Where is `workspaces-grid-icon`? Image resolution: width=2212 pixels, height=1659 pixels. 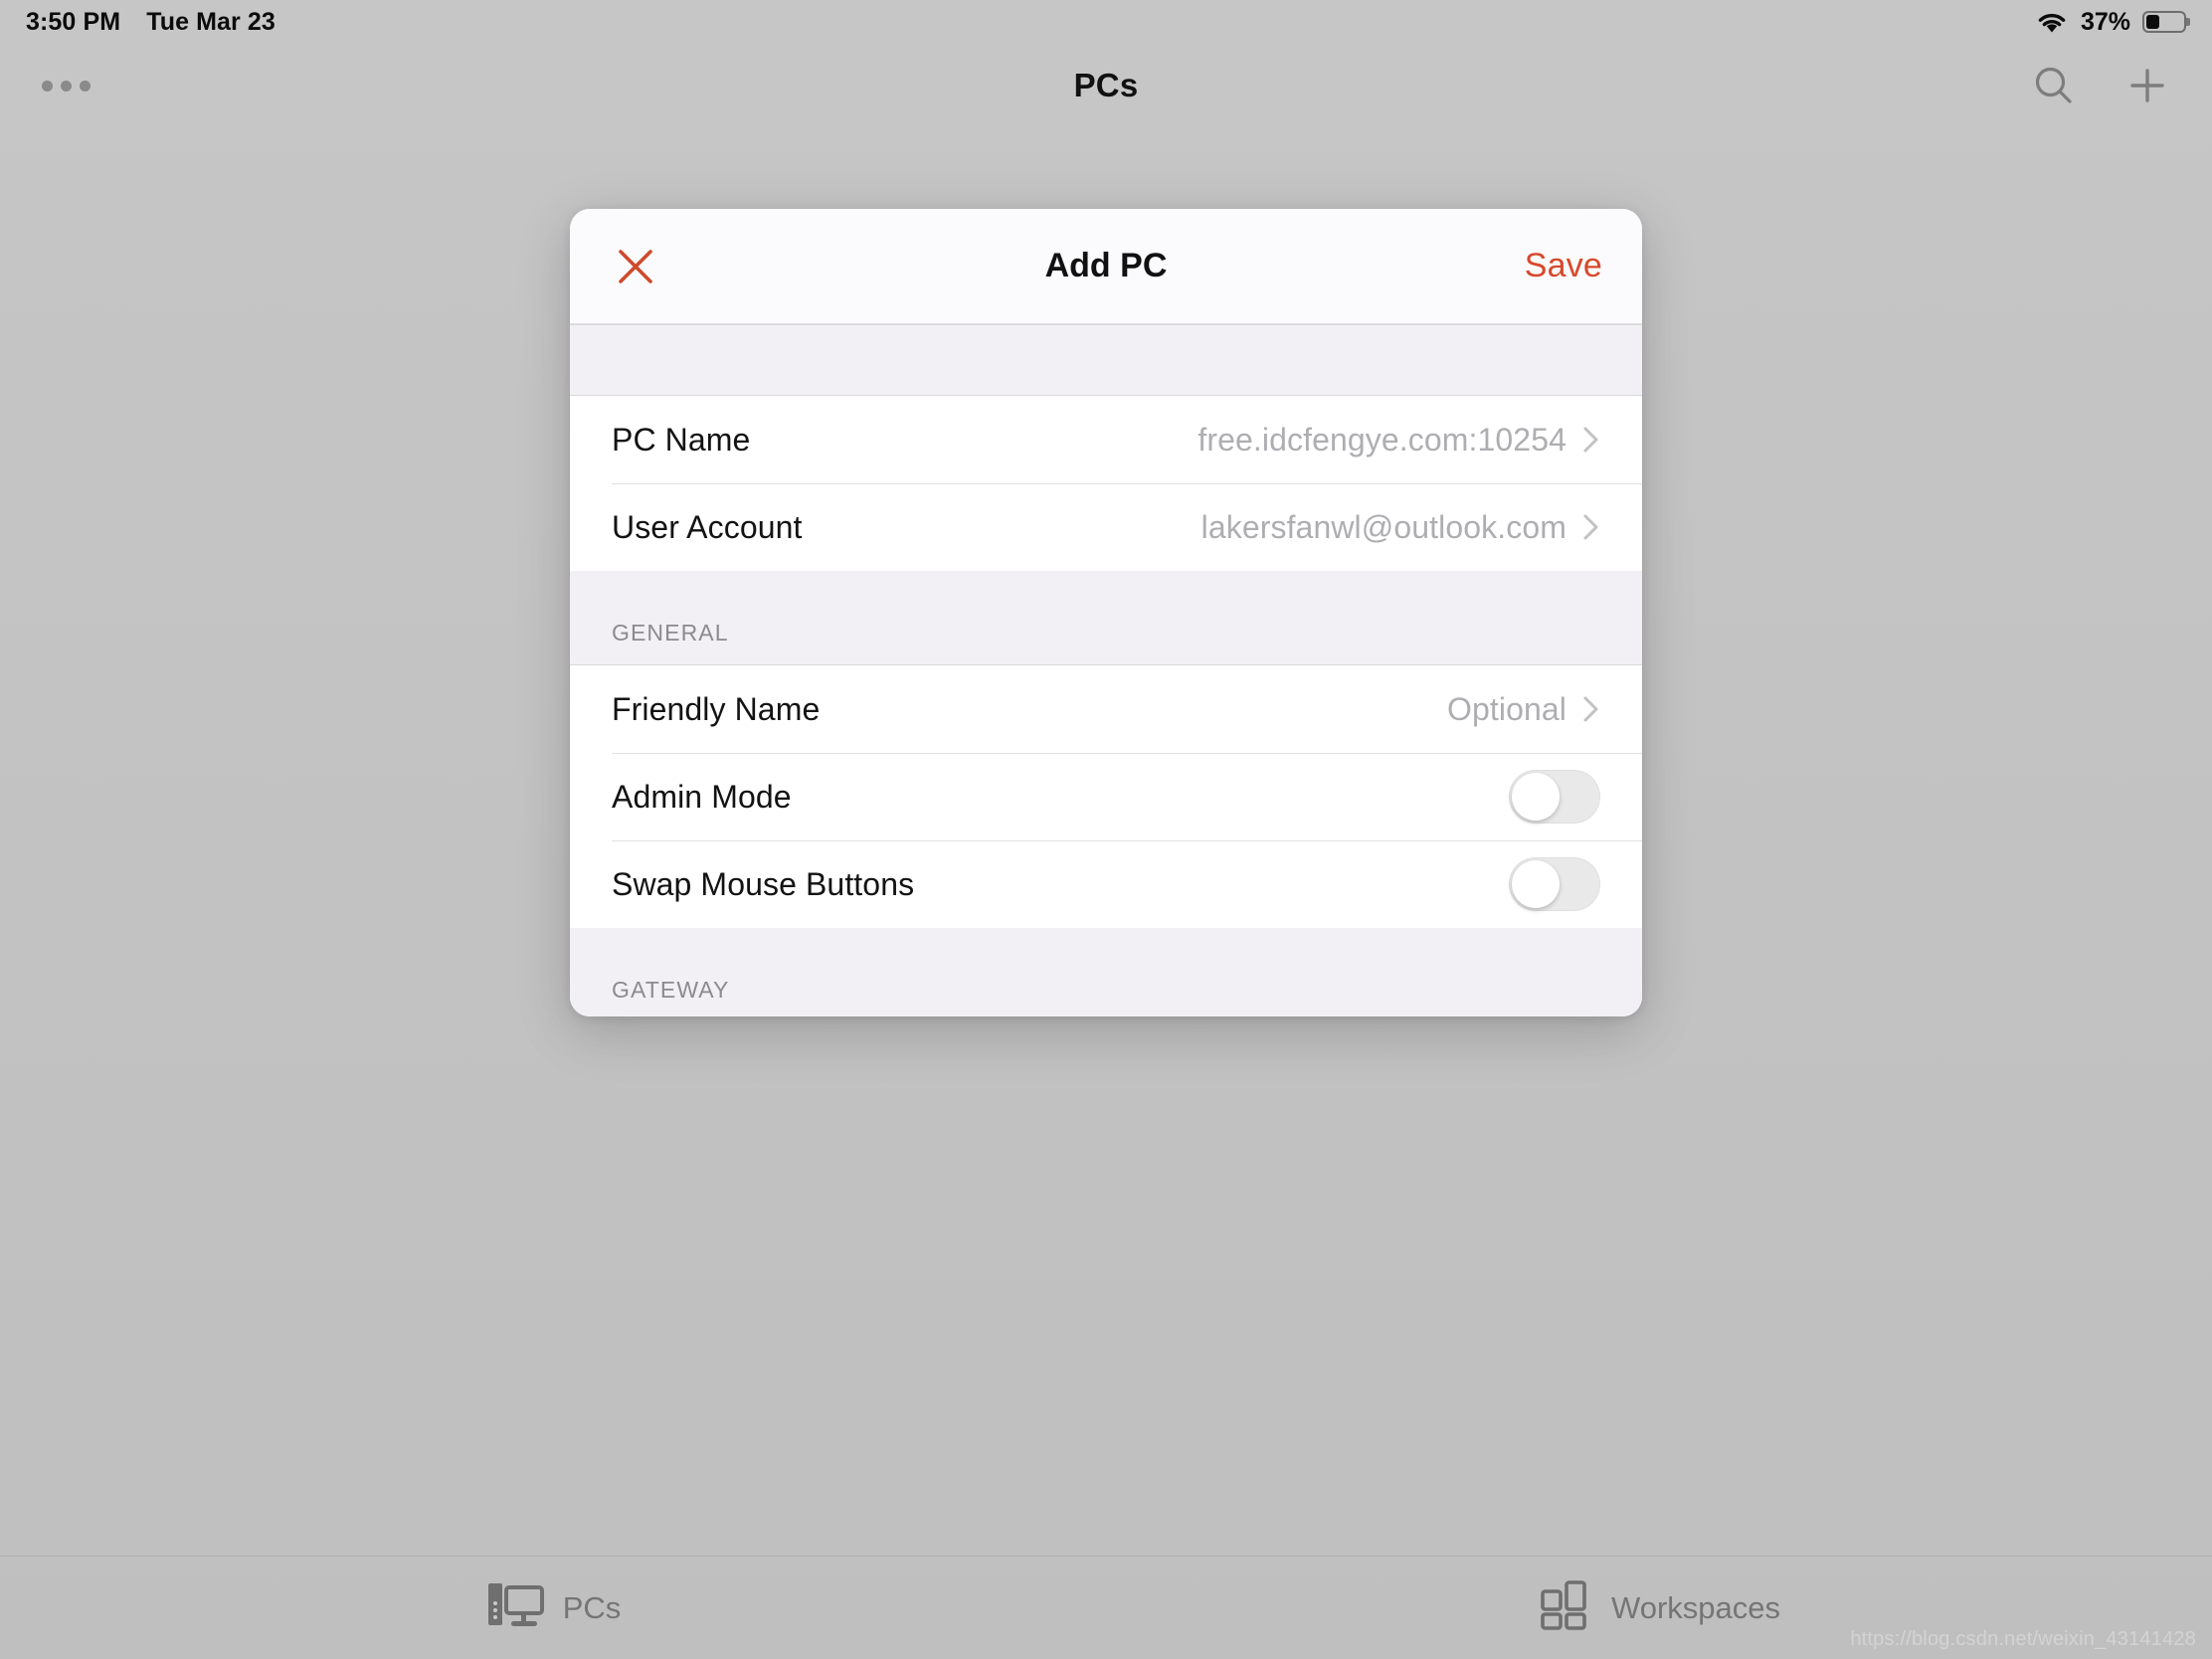
workspaces-grid-icon is located at coordinates (1565, 1607).